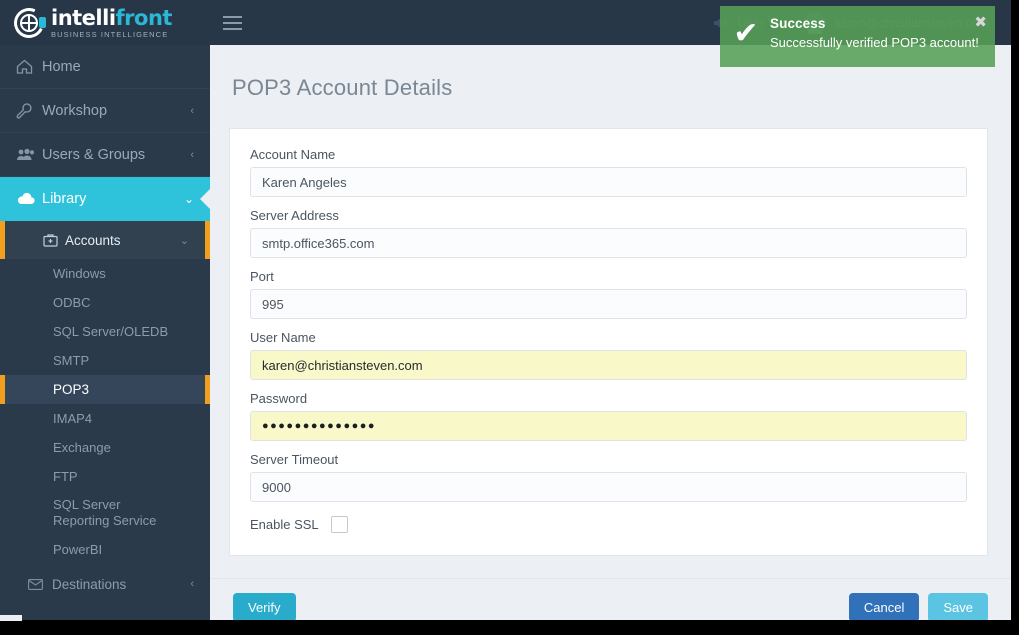  I want to click on brand-logo: intellifront BUSINESS INTELLIGENCE, so click(105, 22).